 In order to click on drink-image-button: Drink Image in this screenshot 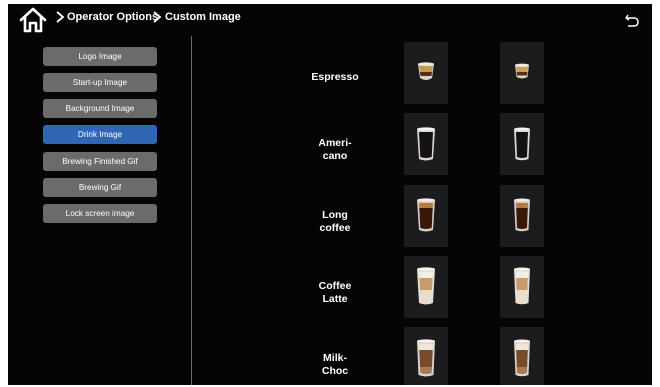, I will do `click(100, 134)`.